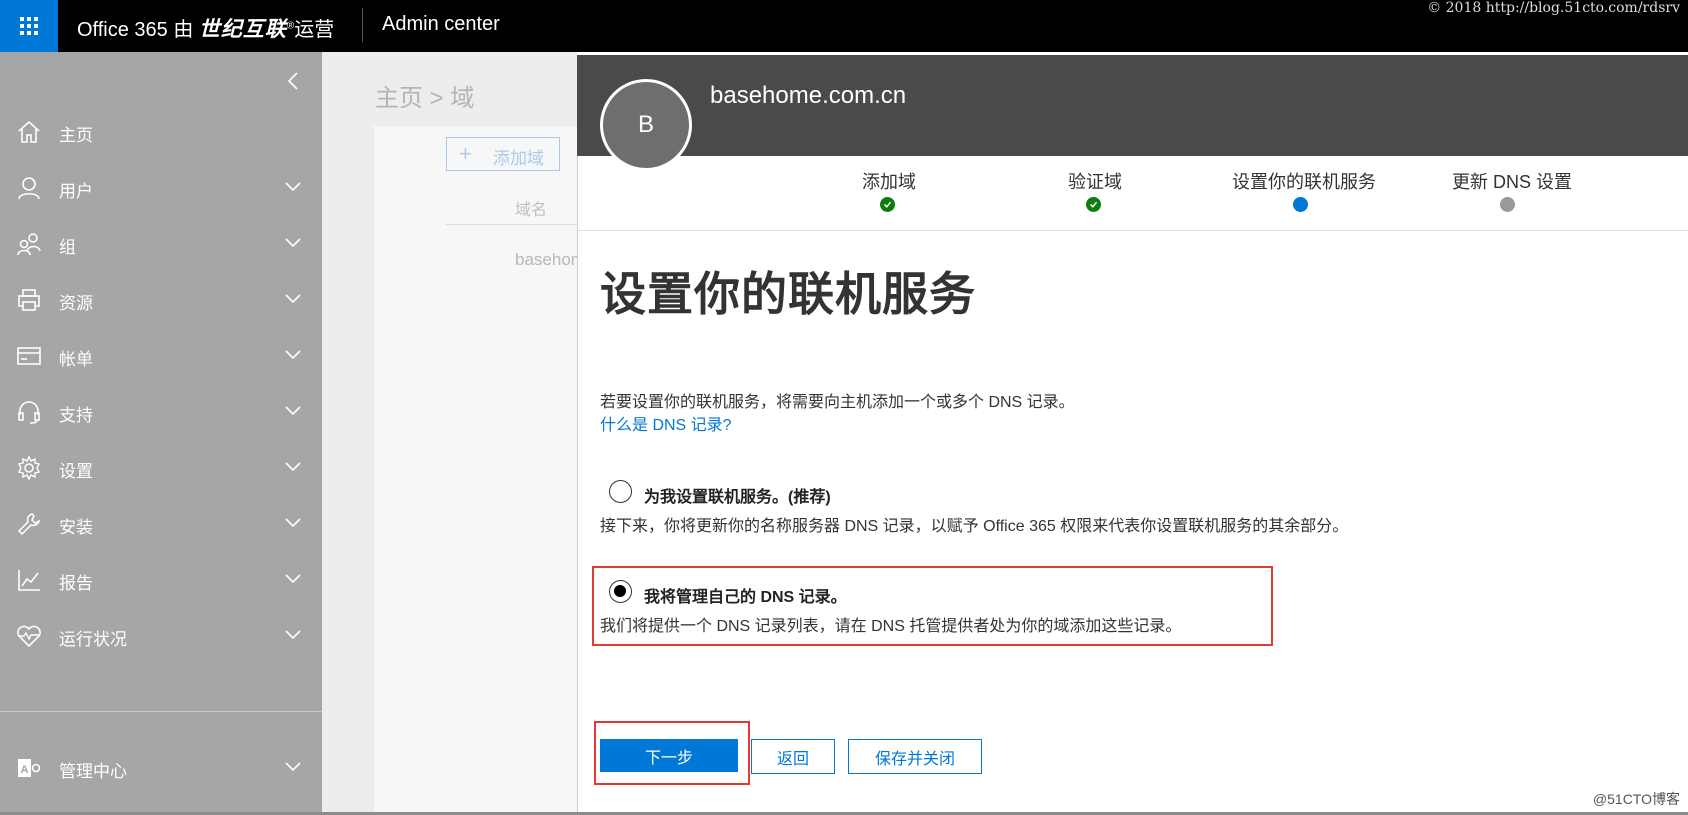 The image size is (1688, 815). I want to click on step-verify-domain: 验证域, so click(1095, 182).